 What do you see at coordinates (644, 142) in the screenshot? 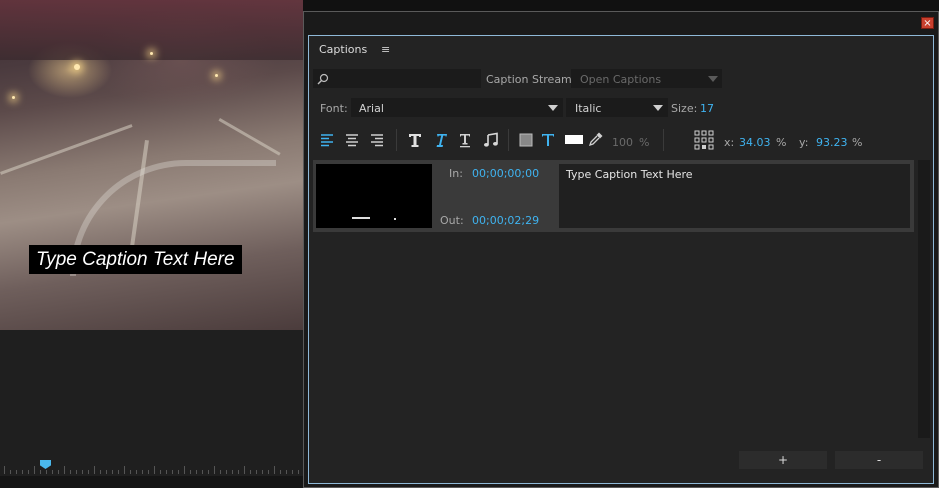
I see `opacity-unit: %` at bounding box center [644, 142].